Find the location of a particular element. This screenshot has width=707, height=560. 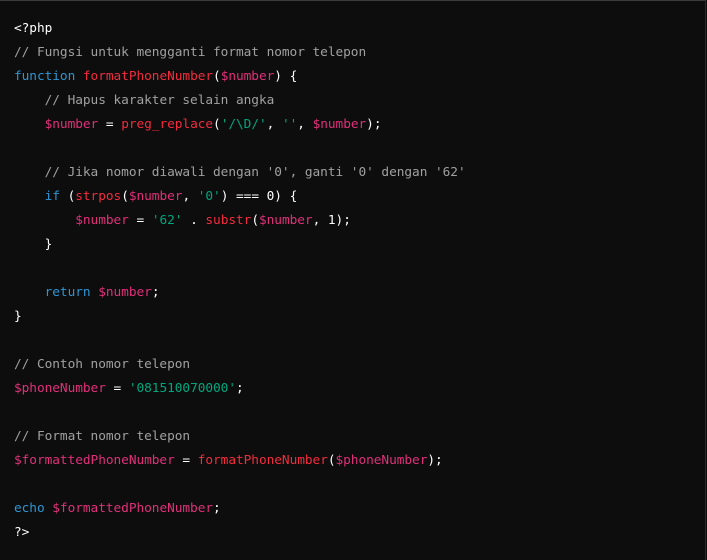

code-string: '' is located at coordinates (289, 124).